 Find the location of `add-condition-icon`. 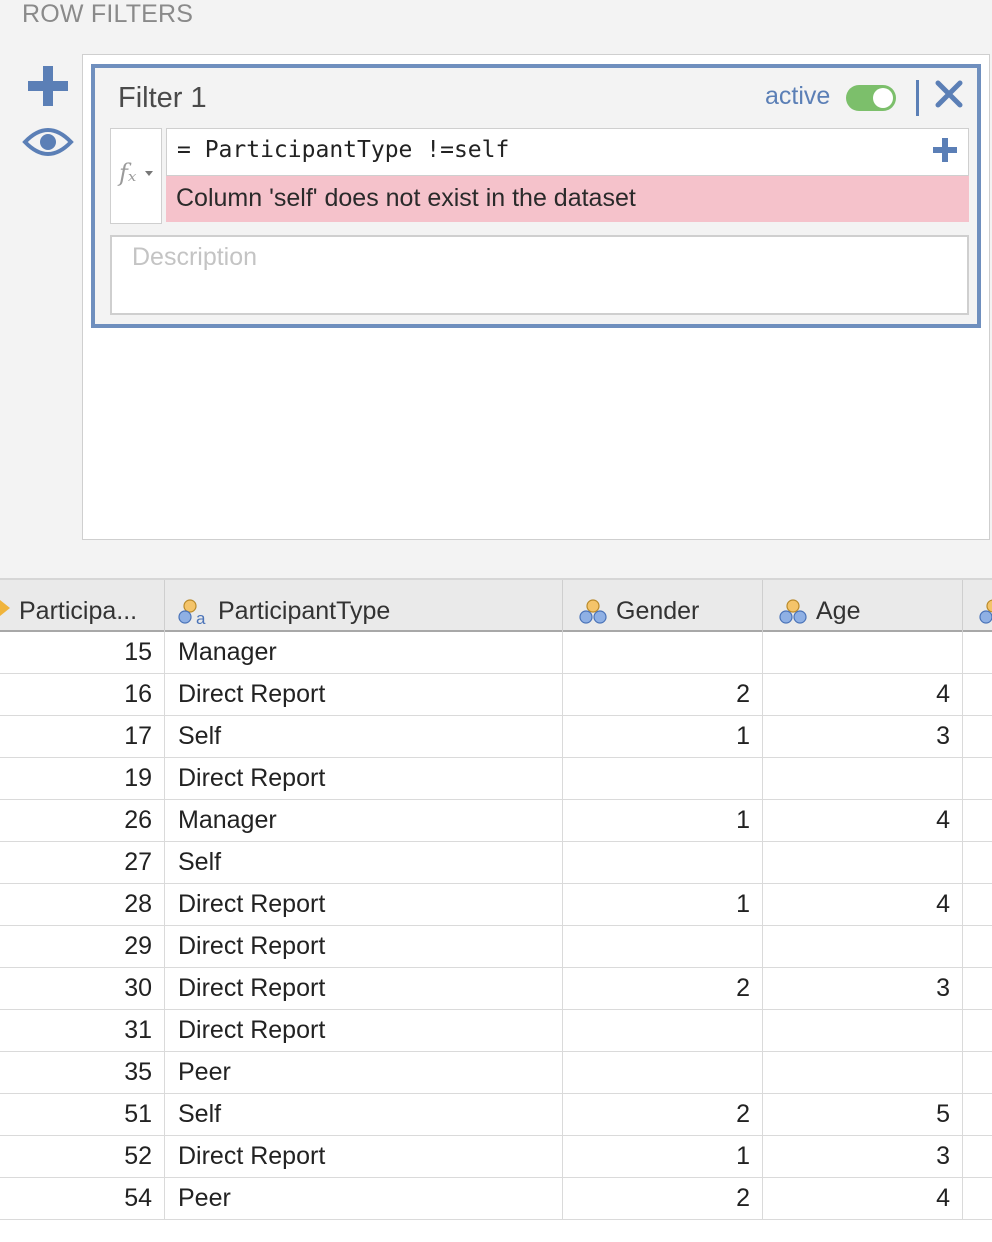

add-condition-icon is located at coordinates (945, 150).